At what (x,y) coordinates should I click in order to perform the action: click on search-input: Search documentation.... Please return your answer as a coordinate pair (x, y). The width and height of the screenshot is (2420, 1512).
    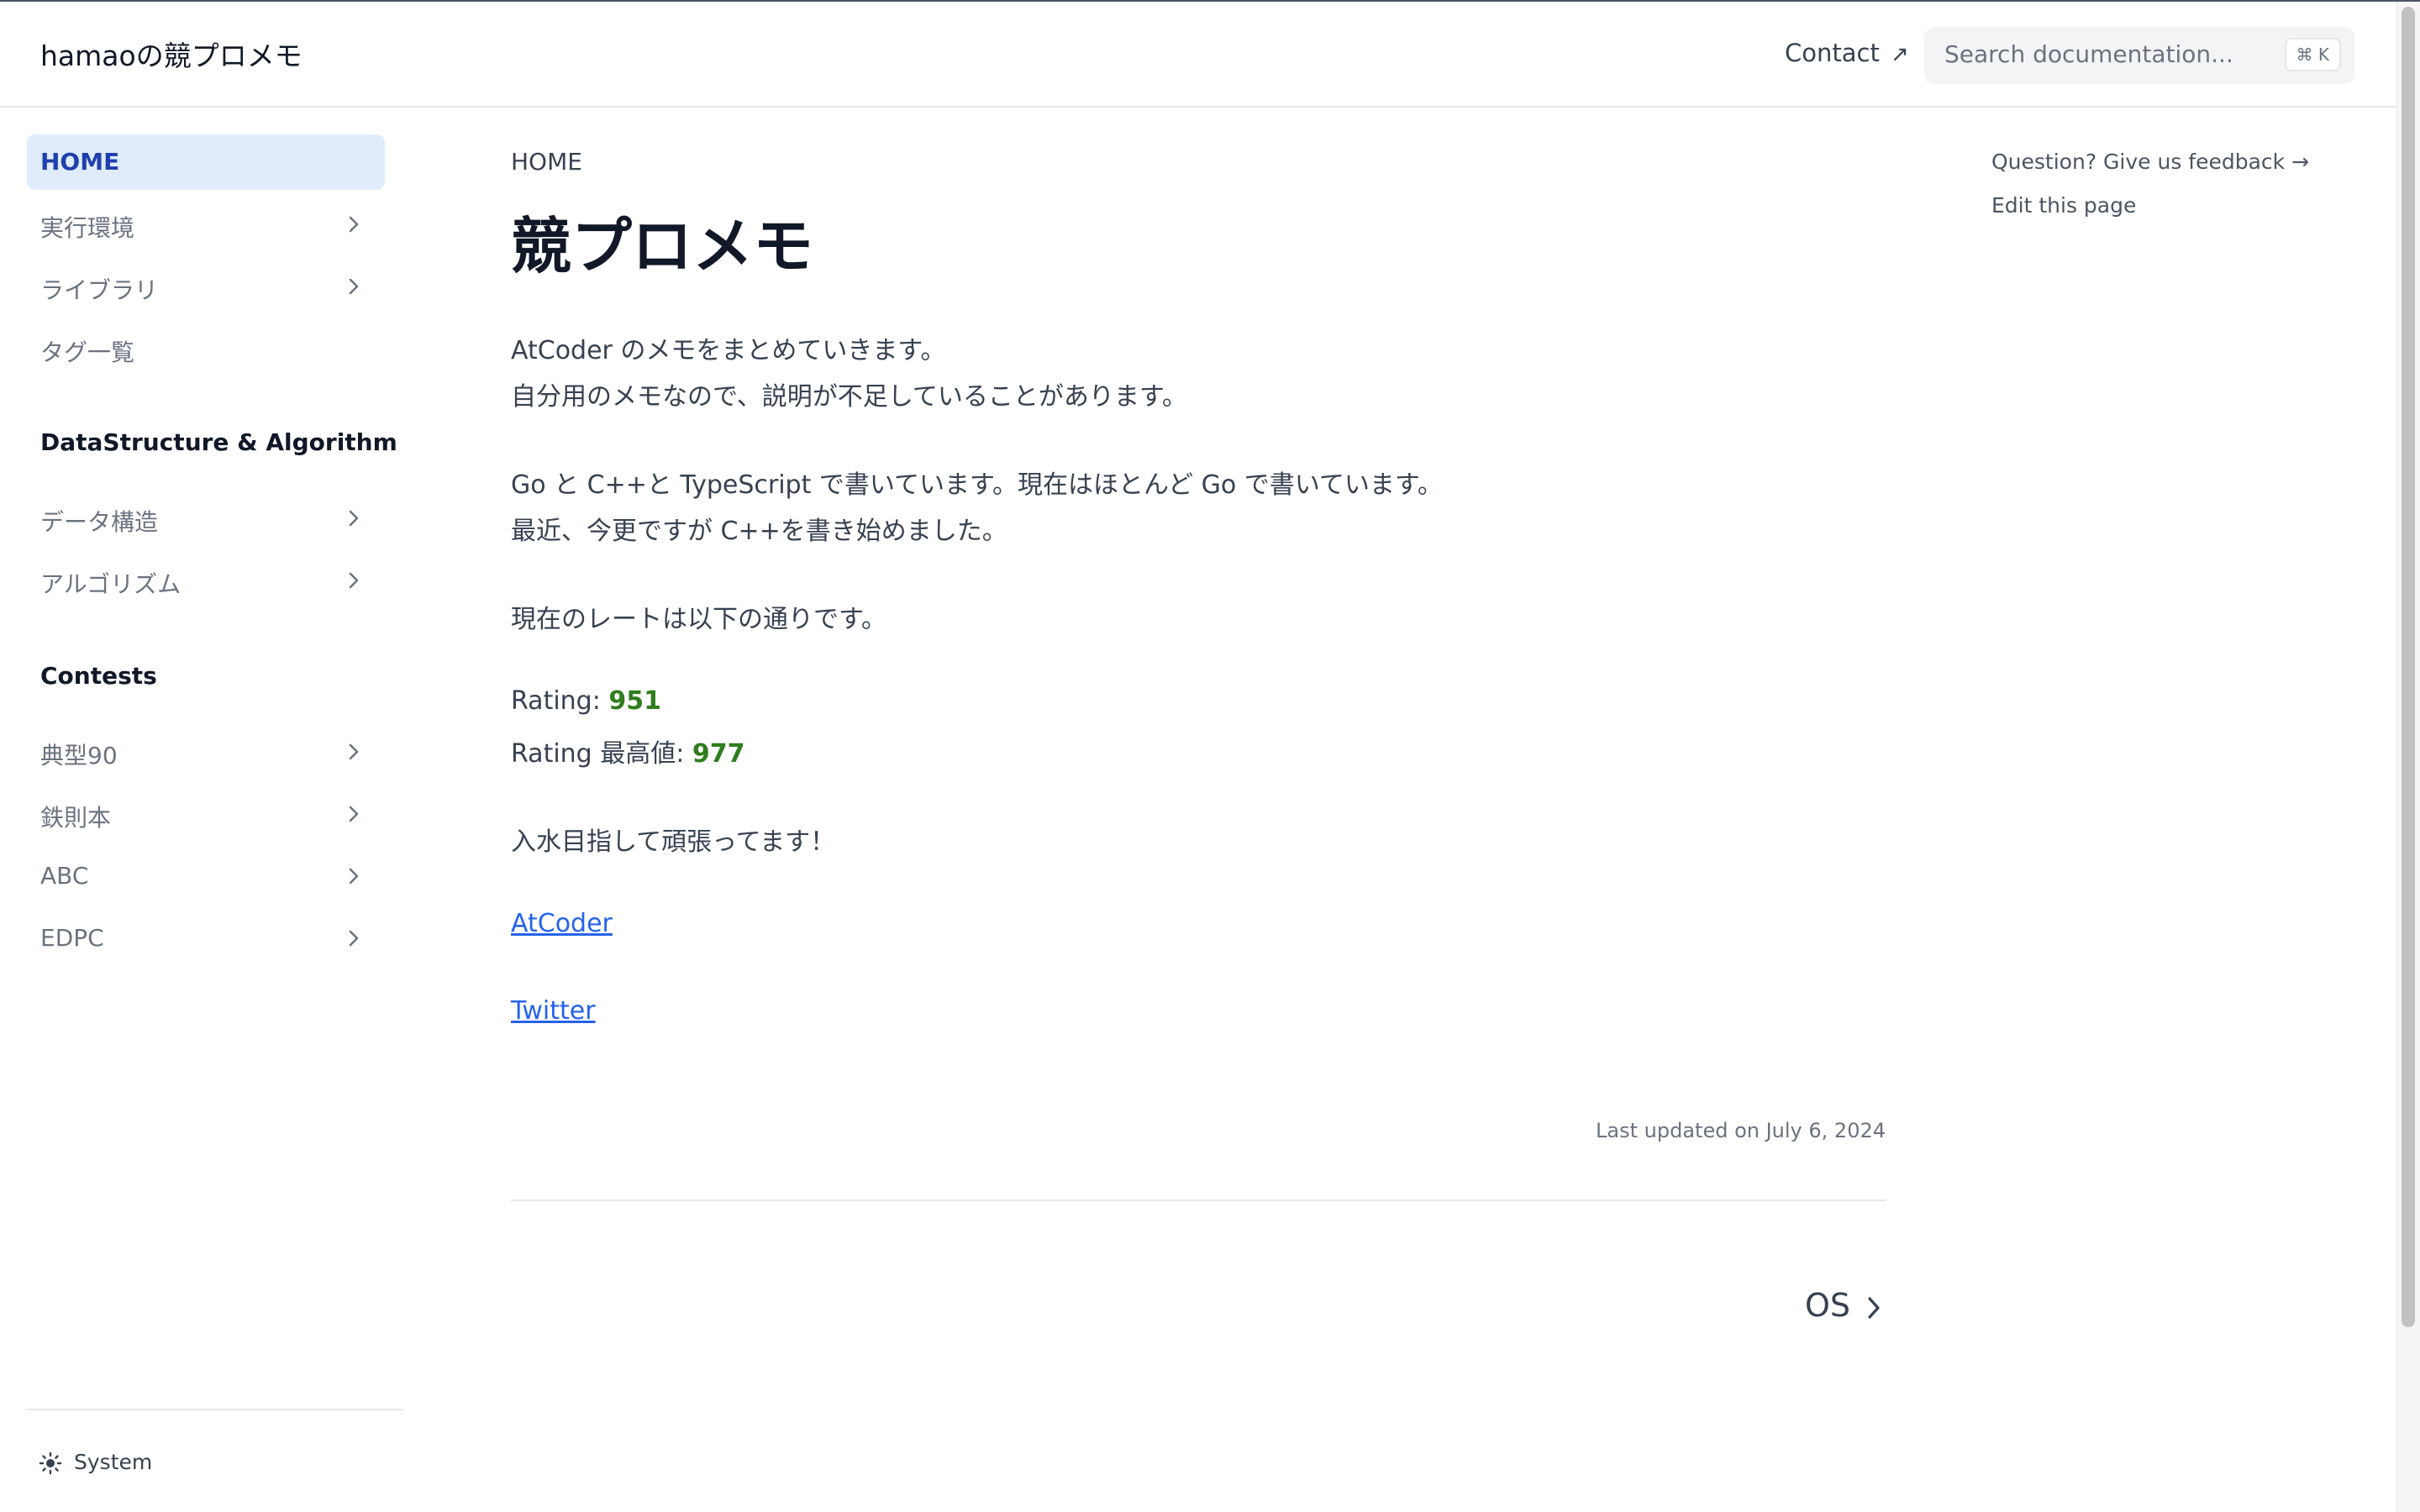
    Looking at the image, I should click on (2088, 54).